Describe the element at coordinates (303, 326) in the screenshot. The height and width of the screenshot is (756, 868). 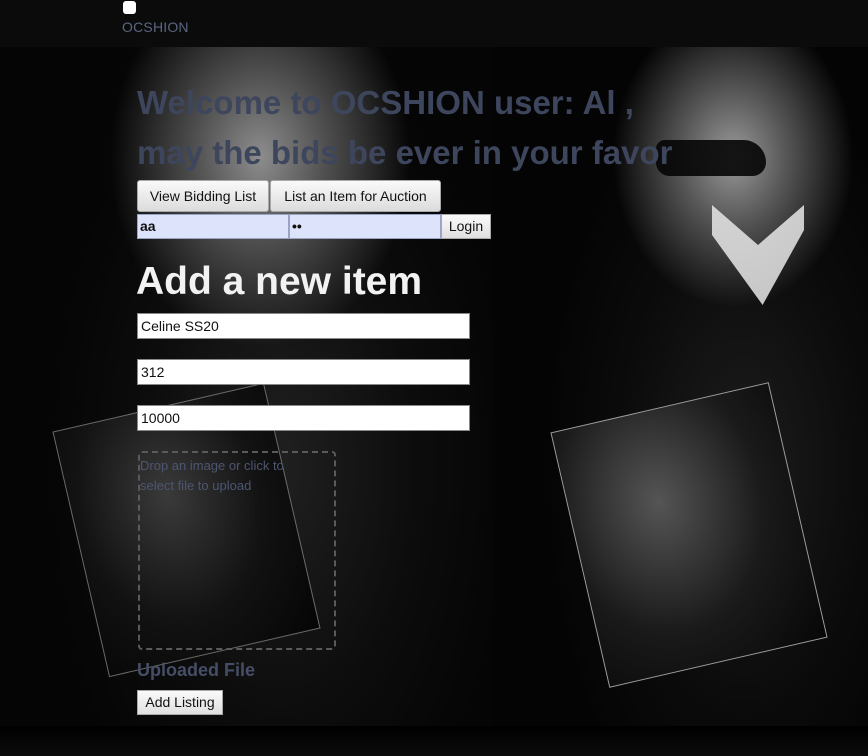
I see `item-name-input: Celine SS20` at that location.